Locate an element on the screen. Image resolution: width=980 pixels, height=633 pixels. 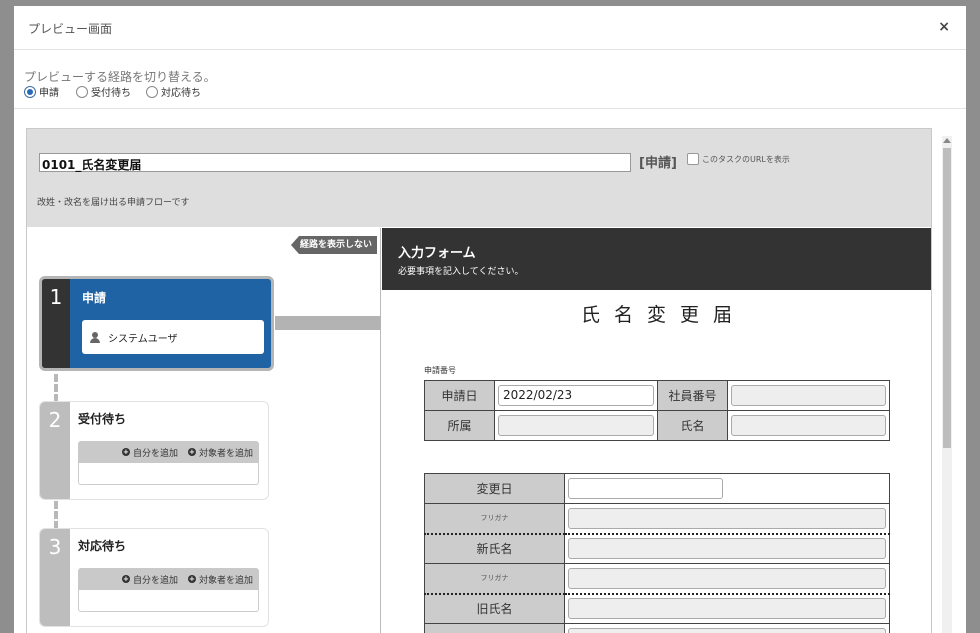
name-change-table: 変更日 フリガナ 新氏名 フリガナ 旧氏名 is located at coordinates (657, 553).